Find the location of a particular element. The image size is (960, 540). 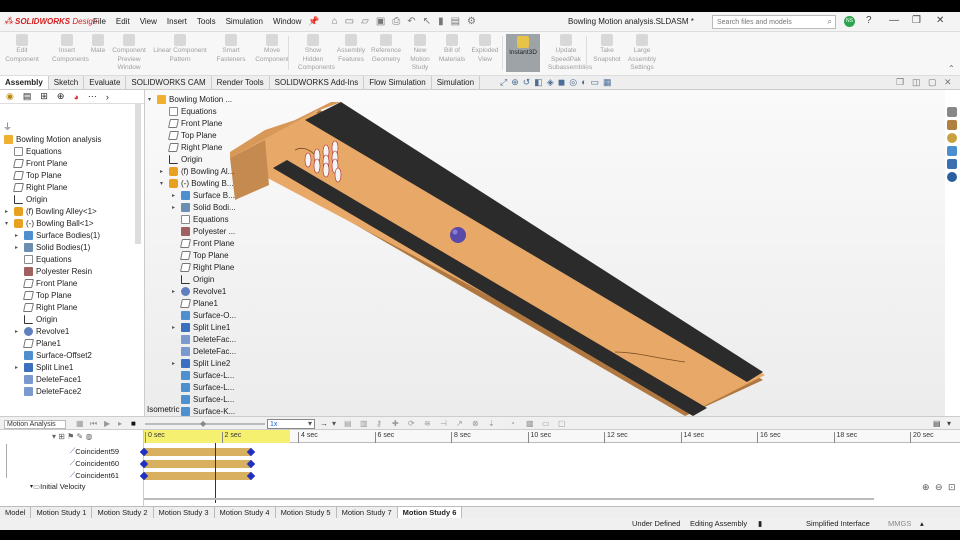

ribbon-button: Insert Components is located at coordinates (70, 49).